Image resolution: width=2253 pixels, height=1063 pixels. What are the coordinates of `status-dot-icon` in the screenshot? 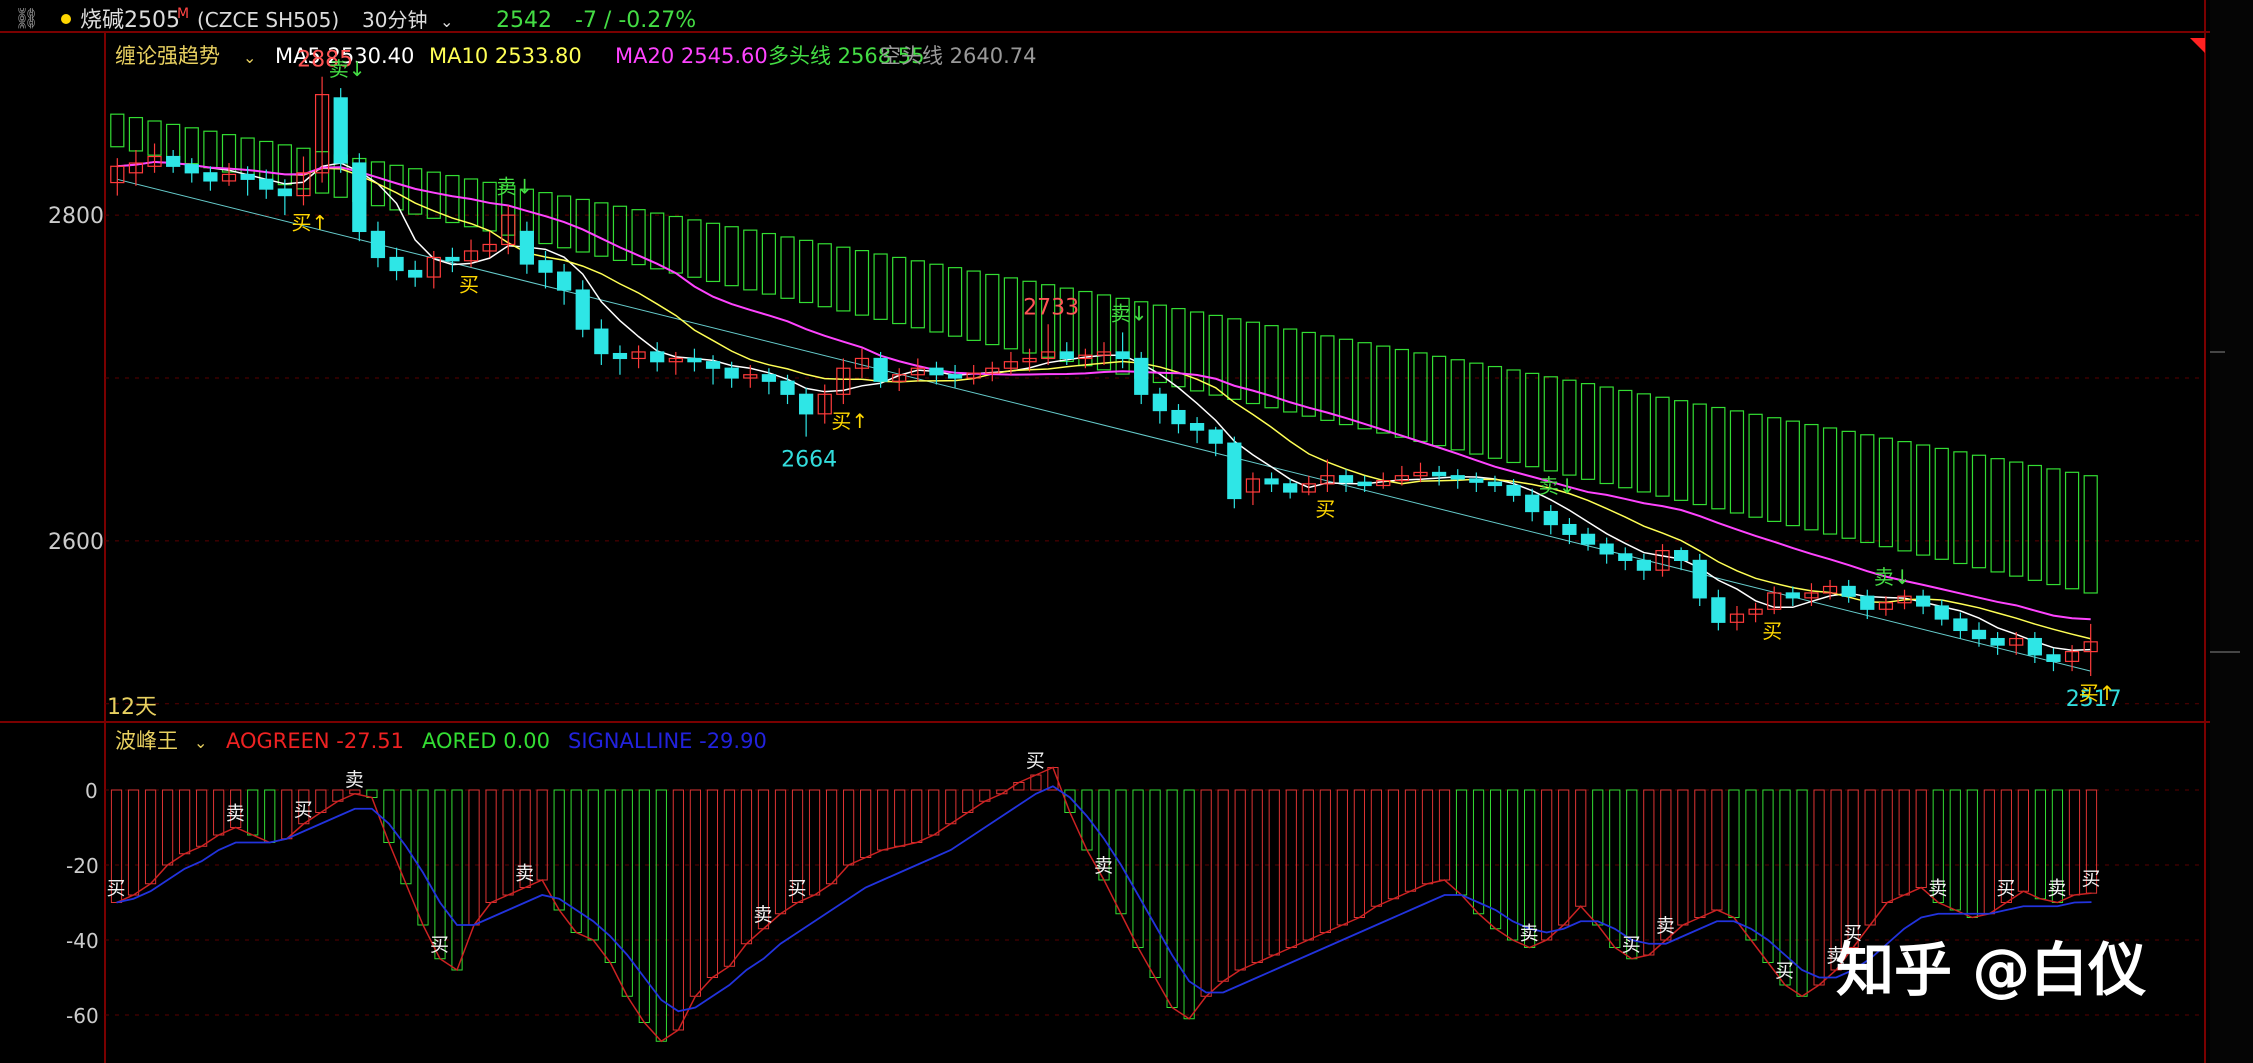 It's located at (66, 19).